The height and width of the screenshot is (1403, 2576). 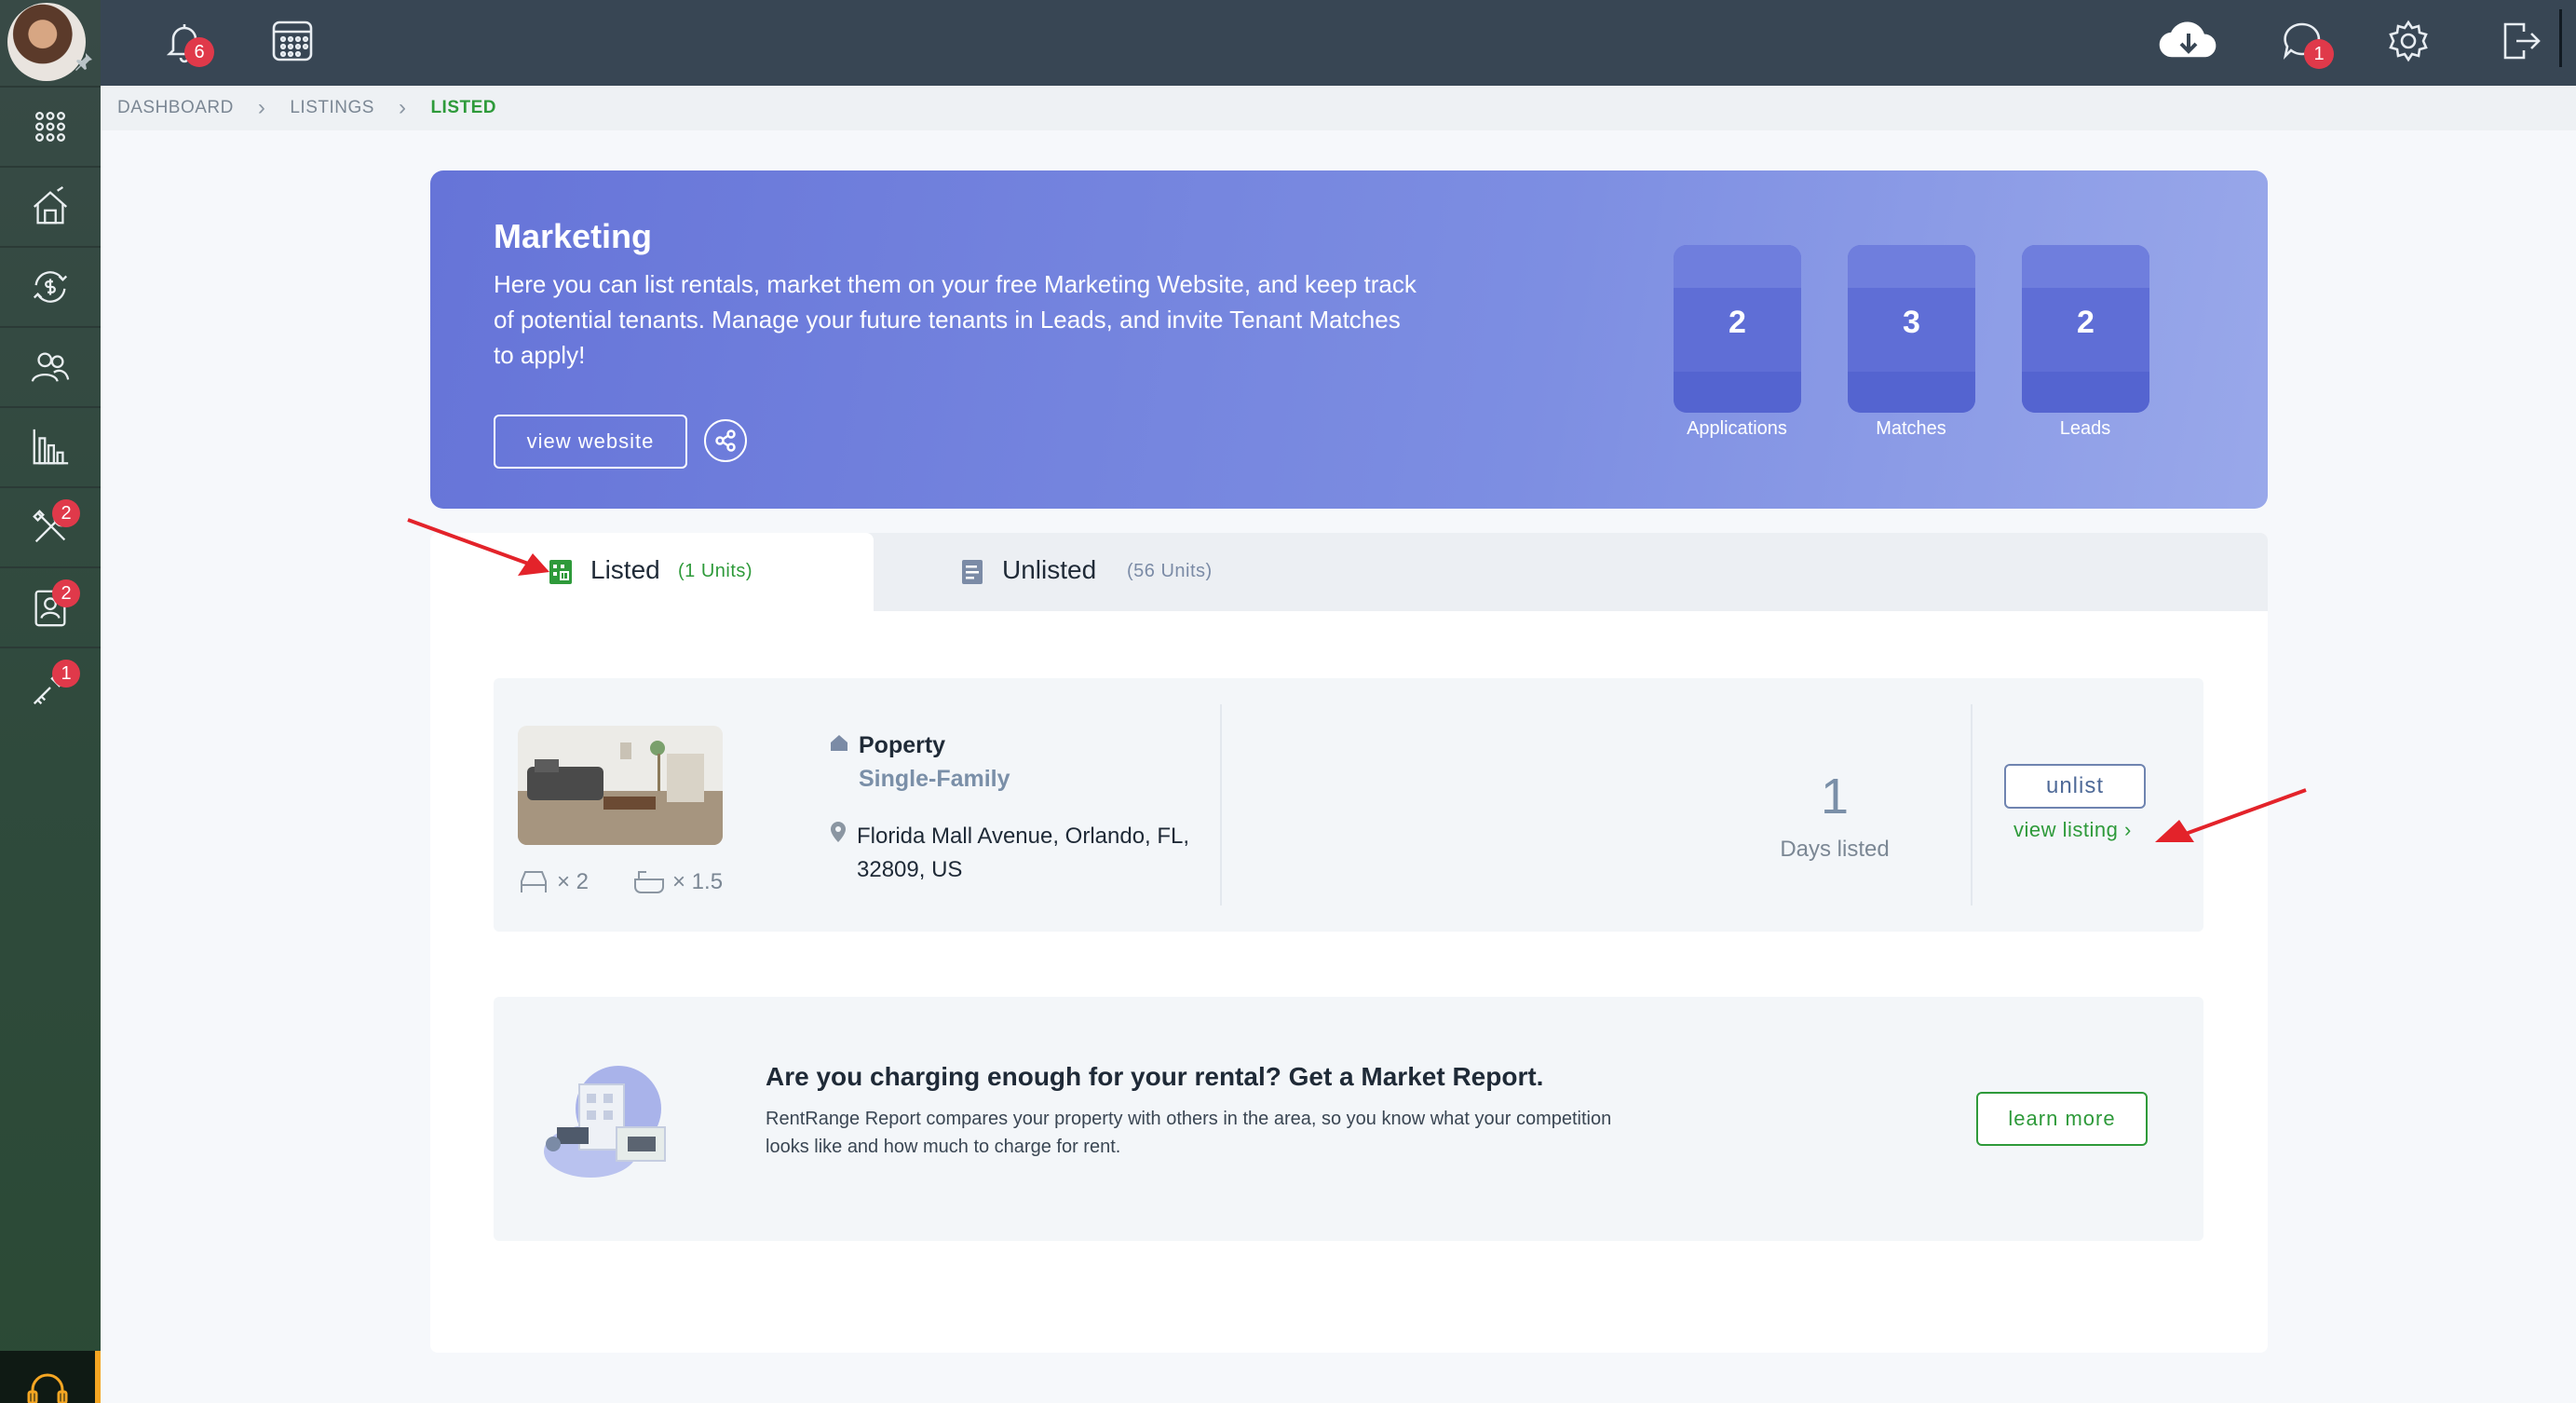 I want to click on sidebar-item-keys: 1, so click(x=50, y=687).